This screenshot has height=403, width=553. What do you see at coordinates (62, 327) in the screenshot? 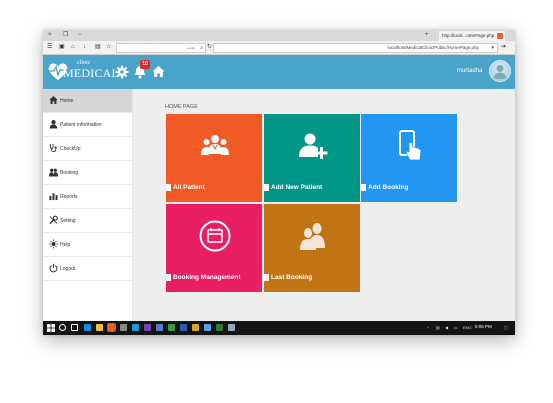
I see `search-taskbar-icon` at bounding box center [62, 327].